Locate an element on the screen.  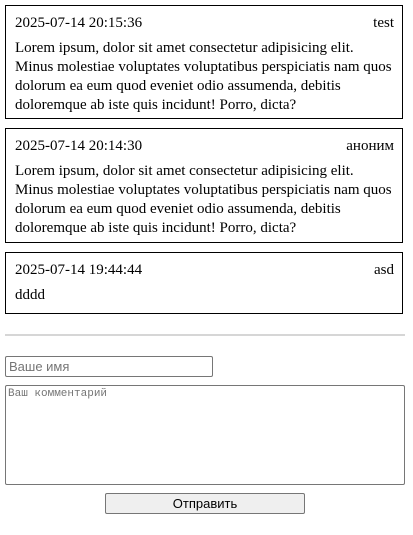
comment-author: аноним is located at coordinates (370, 146).